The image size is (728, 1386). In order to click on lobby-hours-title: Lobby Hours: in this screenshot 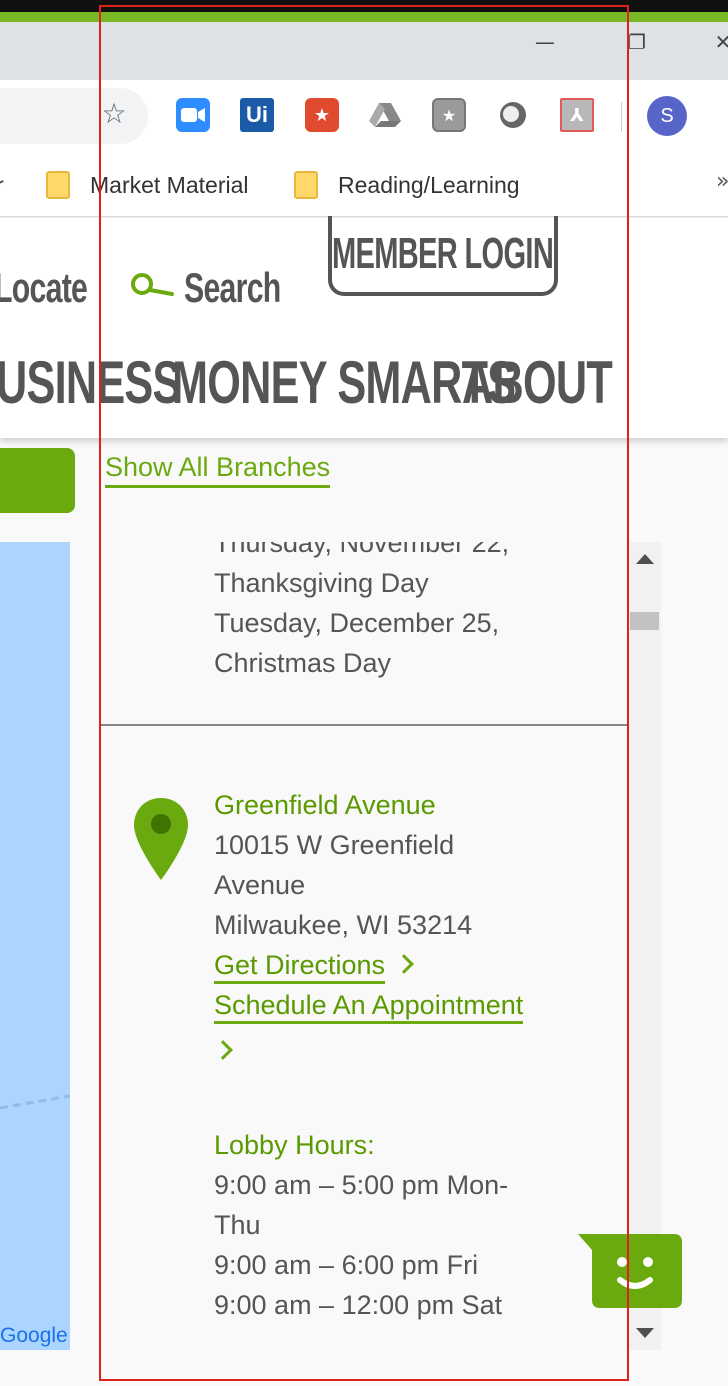, I will do `click(294, 1145)`.